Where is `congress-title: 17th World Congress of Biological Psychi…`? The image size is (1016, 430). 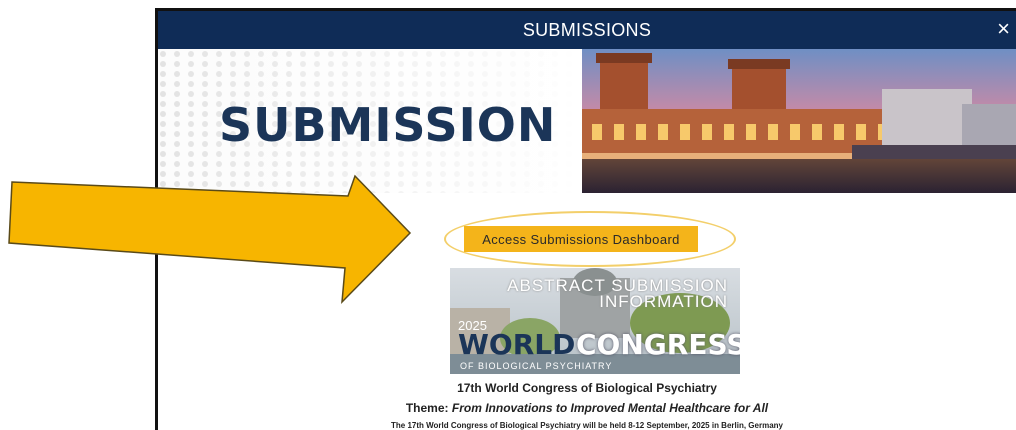
congress-title: 17th World Congress of Biological Psychi… is located at coordinates (587, 388).